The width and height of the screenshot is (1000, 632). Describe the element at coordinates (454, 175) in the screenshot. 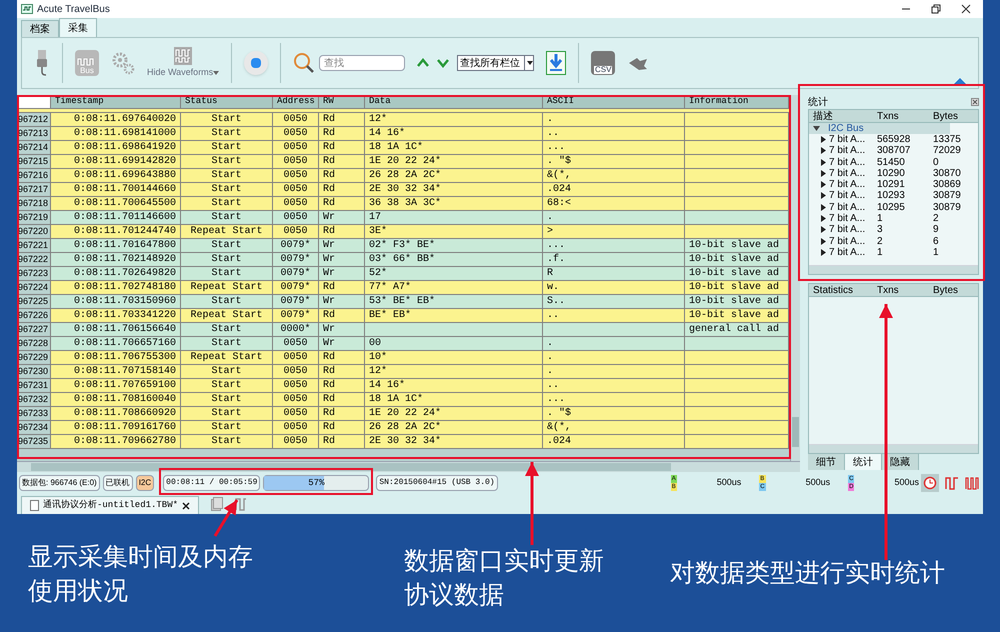

I see `table-cell: 26 28 2A 2C*` at that location.